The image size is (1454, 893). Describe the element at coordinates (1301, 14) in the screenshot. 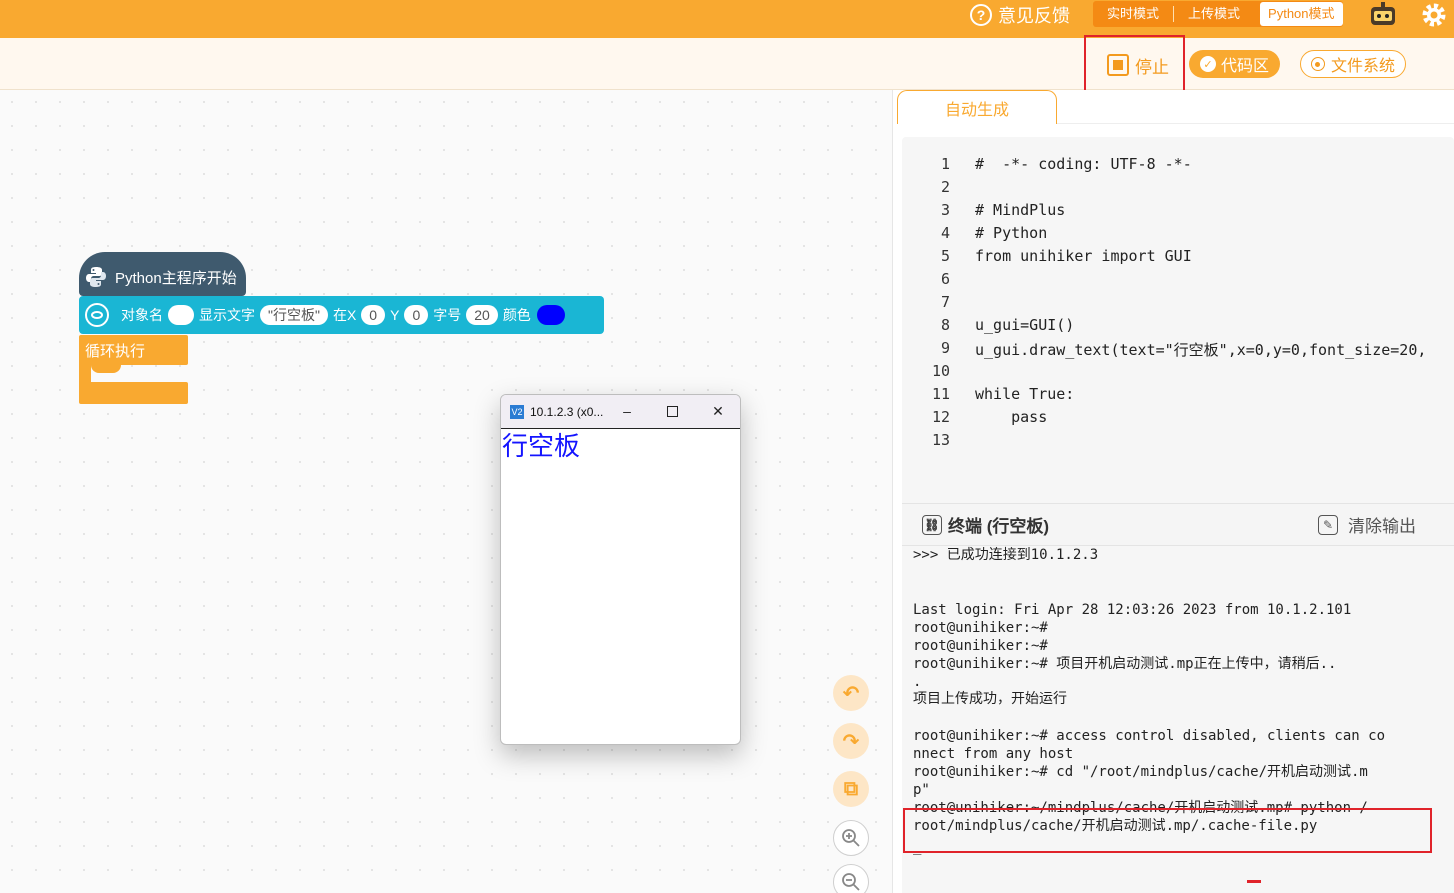

I see `mode-python: Python模式` at that location.